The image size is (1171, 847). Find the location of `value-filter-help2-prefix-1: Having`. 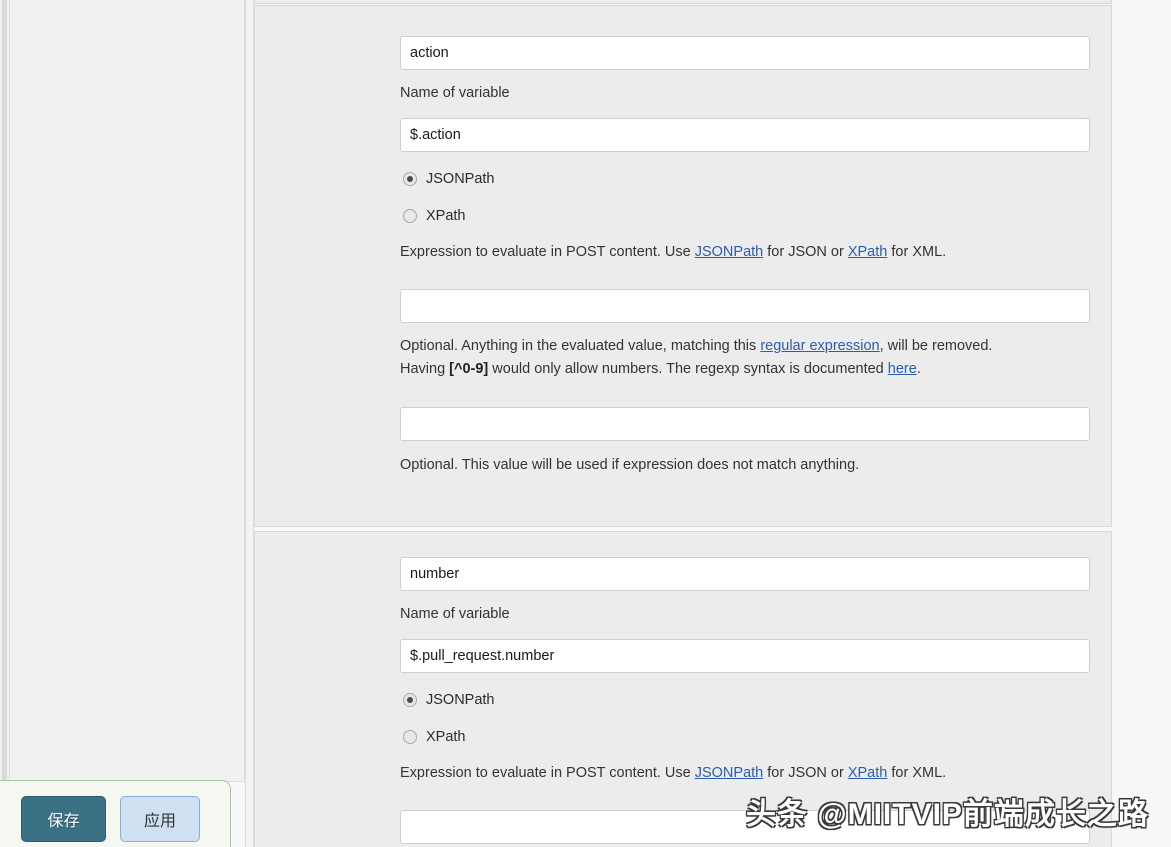

value-filter-help2-prefix-1: Having is located at coordinates (425, 369).